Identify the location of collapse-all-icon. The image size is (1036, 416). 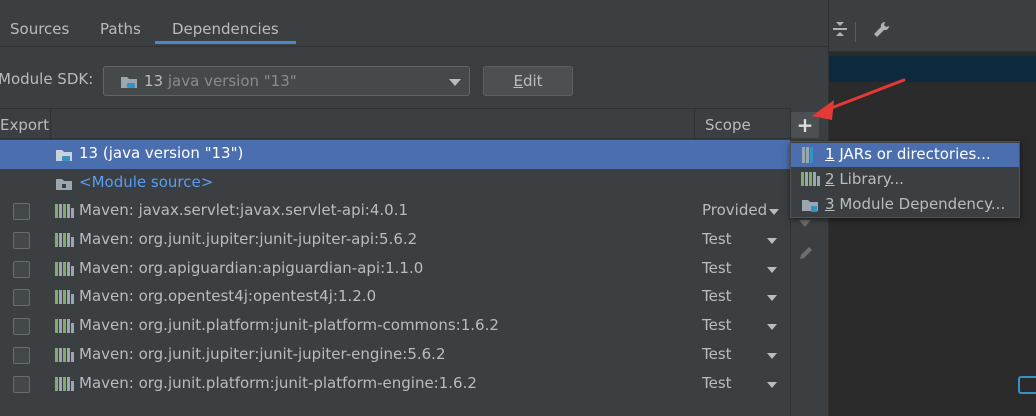
(840, 31).